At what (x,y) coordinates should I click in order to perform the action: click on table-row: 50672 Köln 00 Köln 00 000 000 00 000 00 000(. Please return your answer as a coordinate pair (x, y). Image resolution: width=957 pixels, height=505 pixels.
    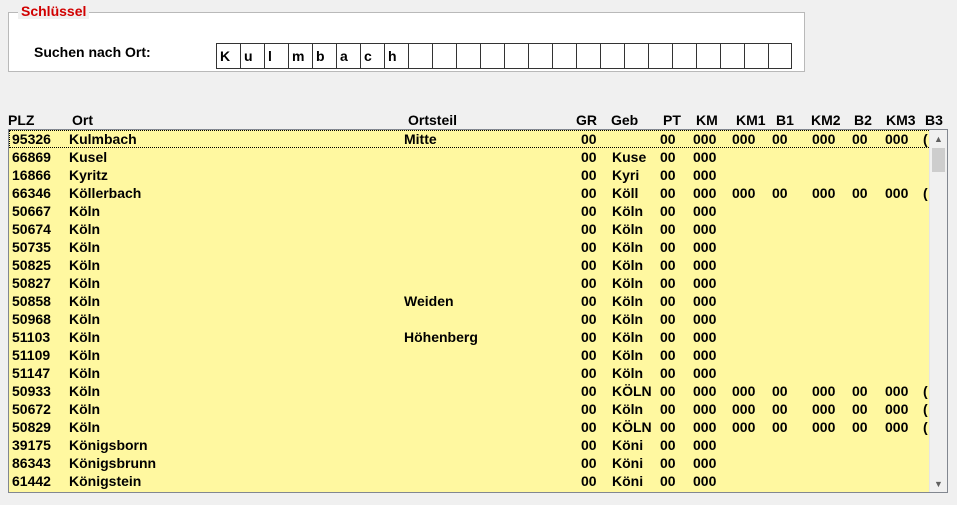
    Looking at the image, I should click on (470, 409).